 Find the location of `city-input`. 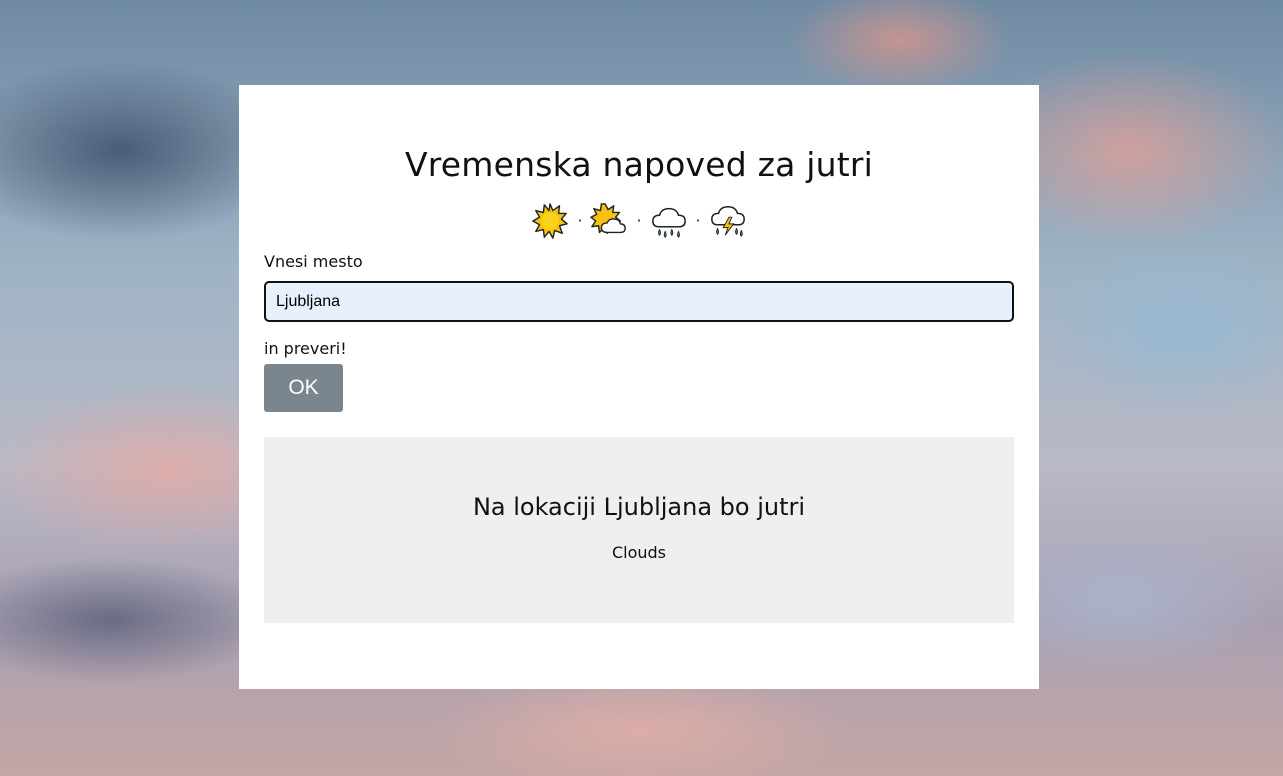

city-input is located at coordinates (639, 301).